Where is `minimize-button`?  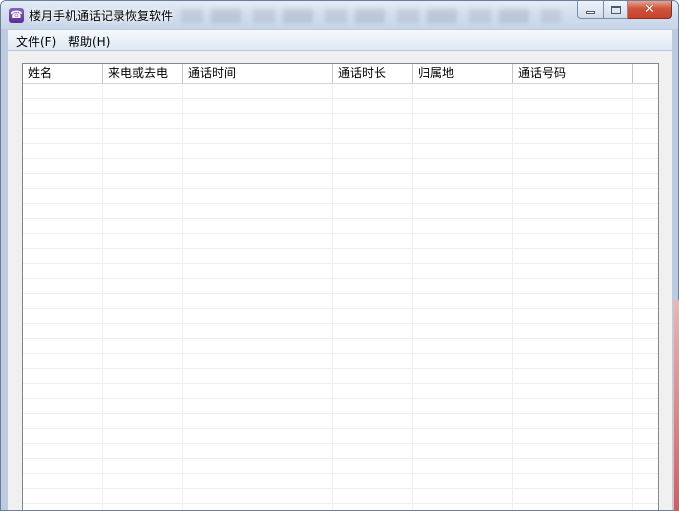
minimize-button is located at coordinates (590, 10).